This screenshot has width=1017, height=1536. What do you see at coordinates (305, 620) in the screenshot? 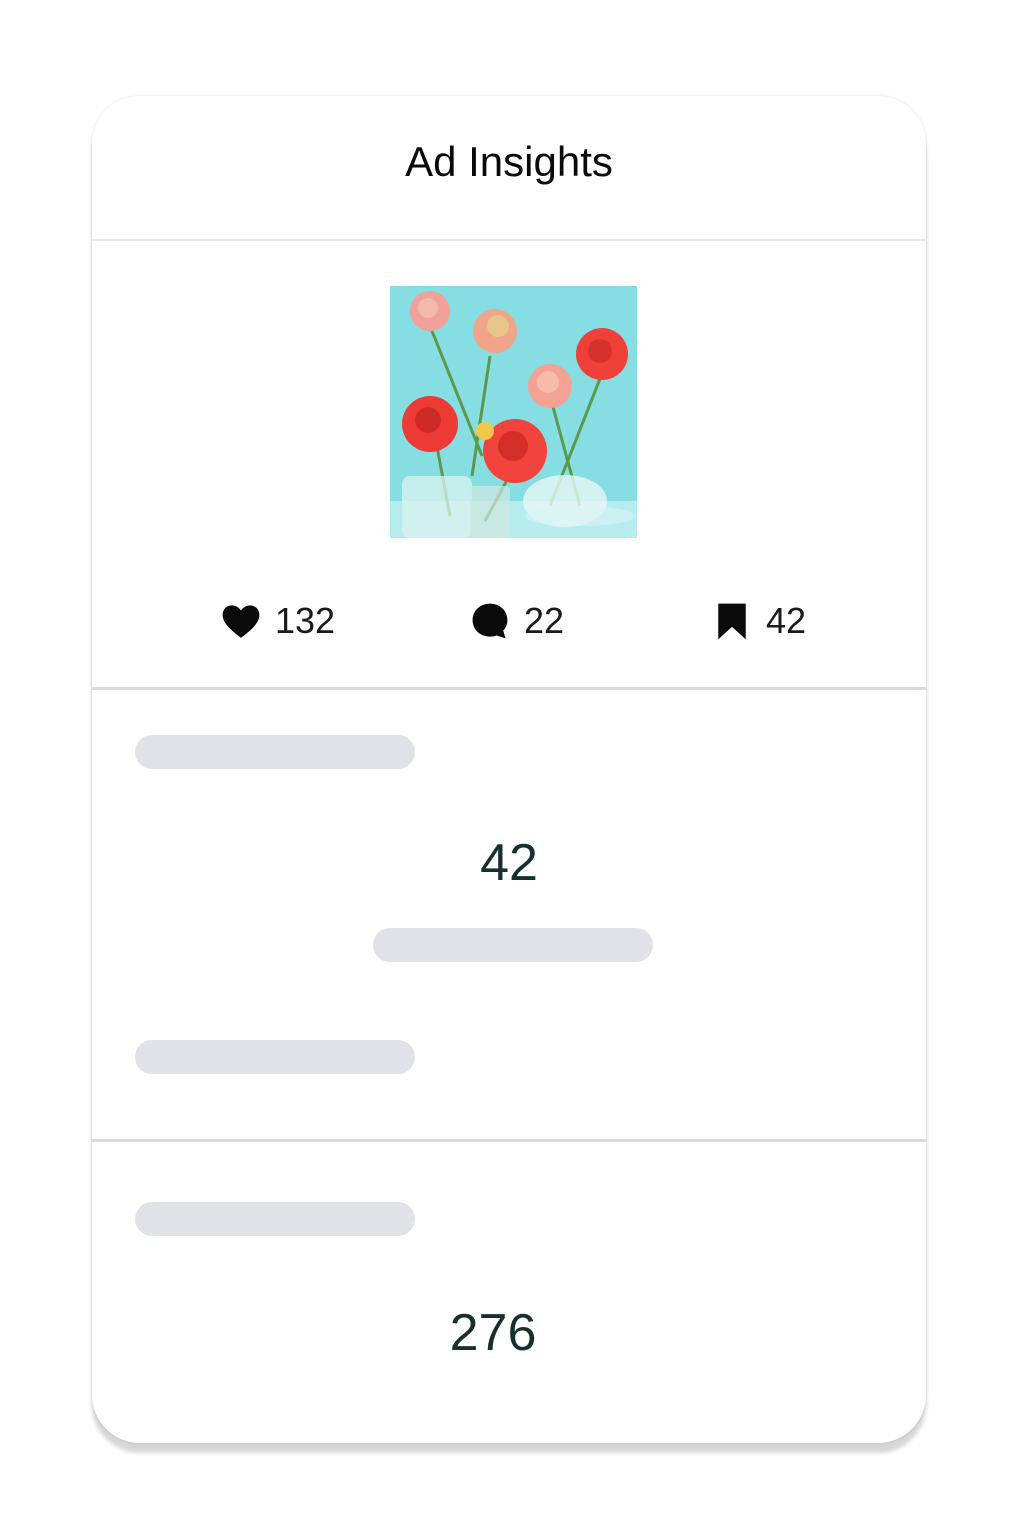
I see `likes-count: 132` at bounding box center [305, 620].